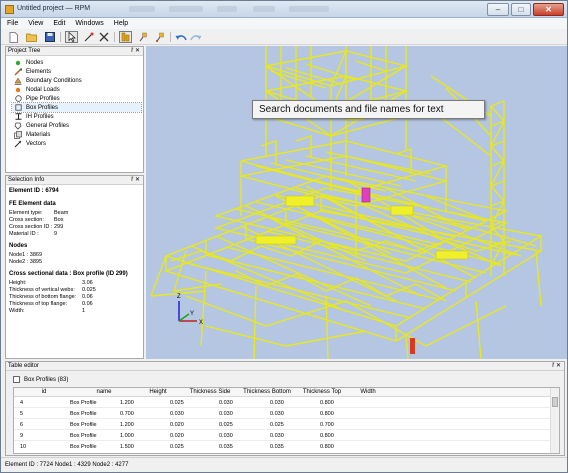  I want to click on maximize-button: □, so click(521, 9).